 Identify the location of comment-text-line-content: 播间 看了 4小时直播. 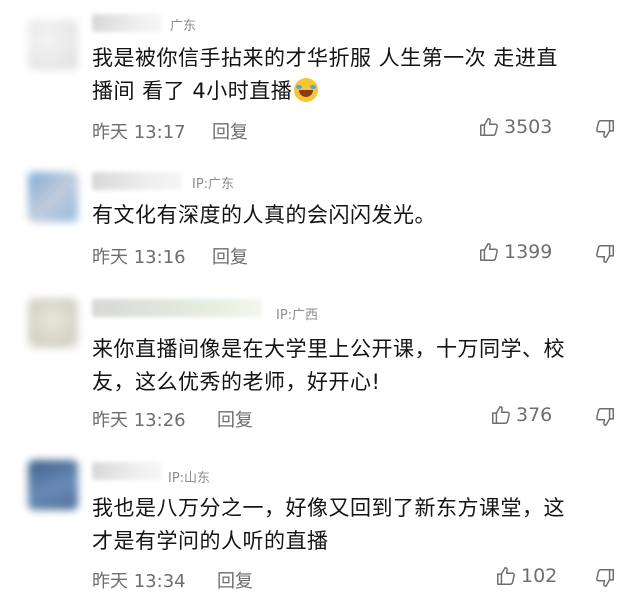
(192, 91).